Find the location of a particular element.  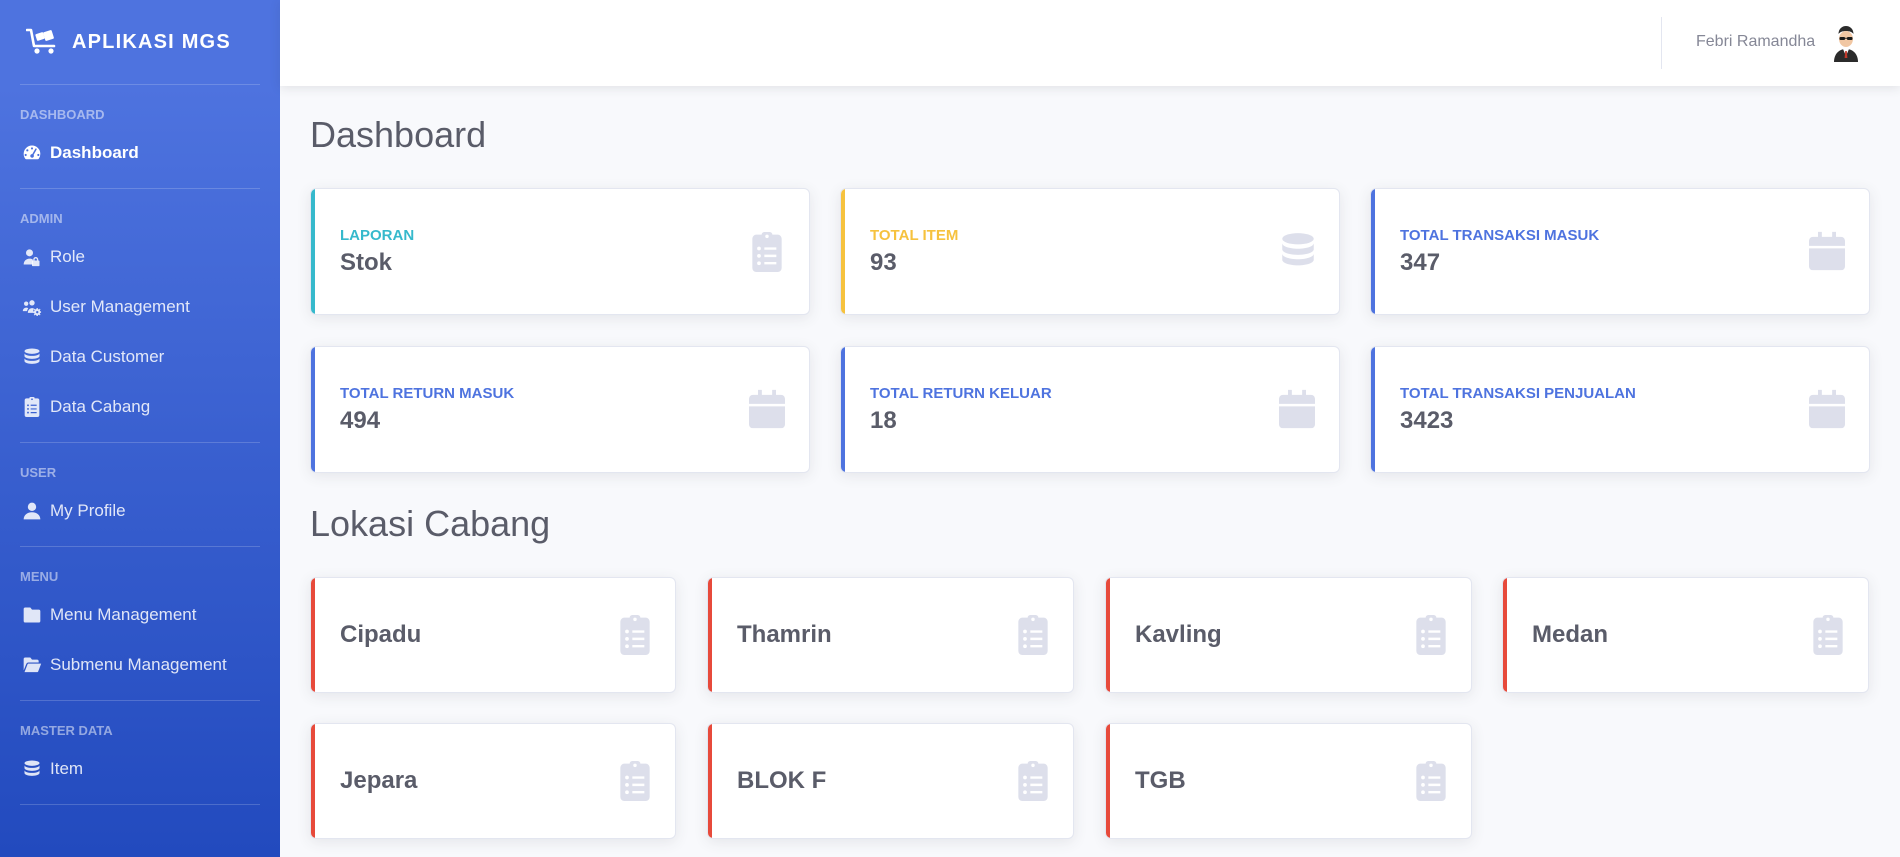

branch-card-kavling: Kavling is located at coordinates (1288, 635).